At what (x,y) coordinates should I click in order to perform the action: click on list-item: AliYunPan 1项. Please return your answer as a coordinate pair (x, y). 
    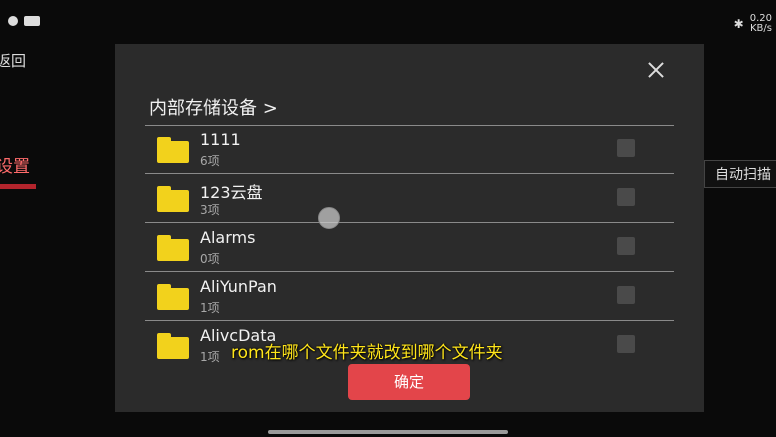
    Looking at the image, I should click on (409, 296).